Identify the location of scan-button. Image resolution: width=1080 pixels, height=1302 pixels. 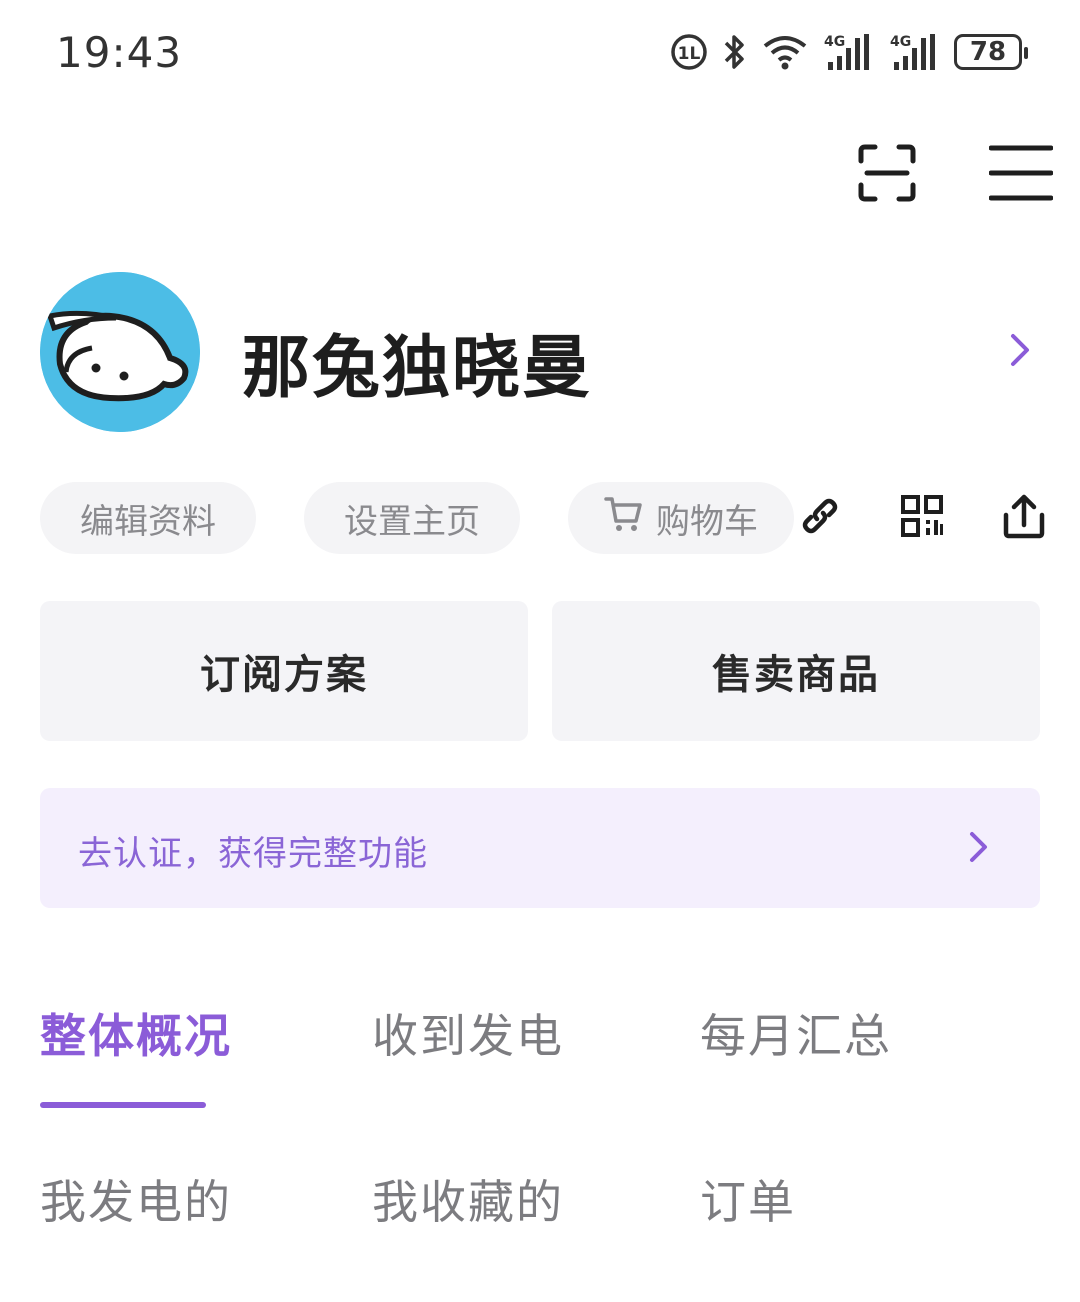
(887, 175).